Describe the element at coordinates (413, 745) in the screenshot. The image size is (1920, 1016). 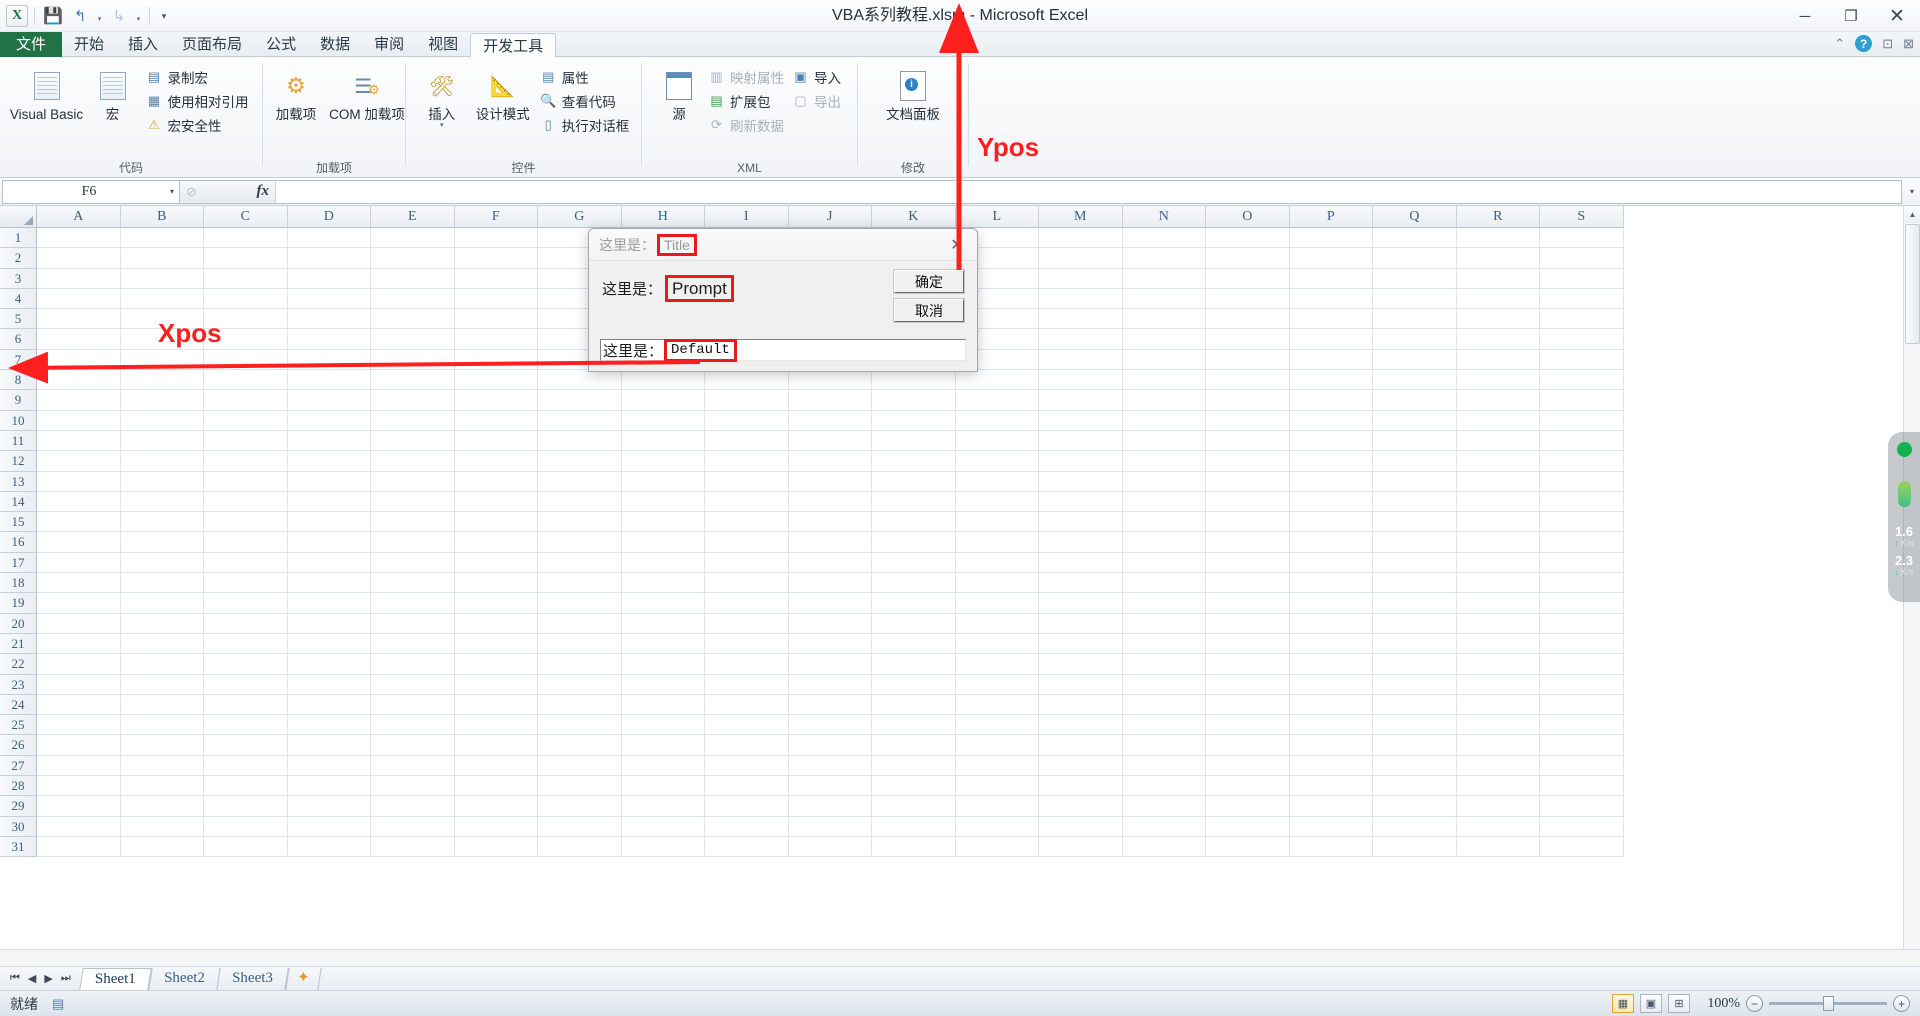
I see `cell-E26` at that location.